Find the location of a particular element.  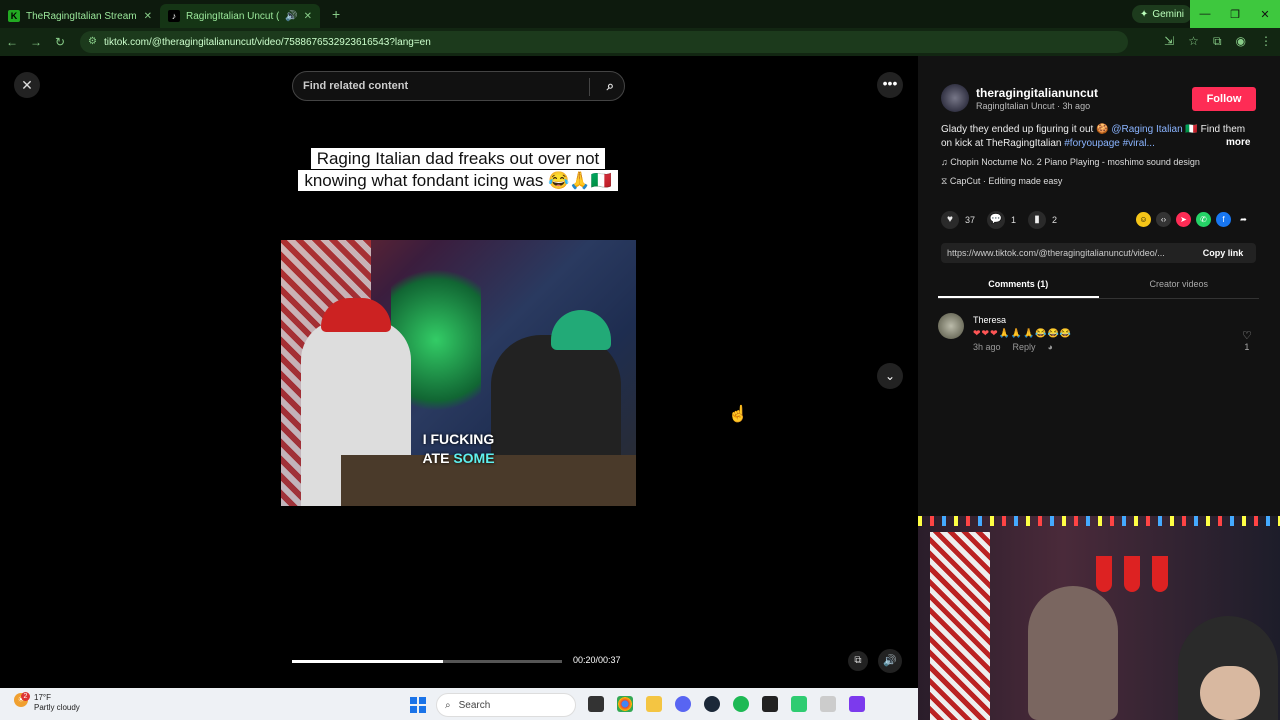

commenter-avatar is located at coordinates (951, 326).